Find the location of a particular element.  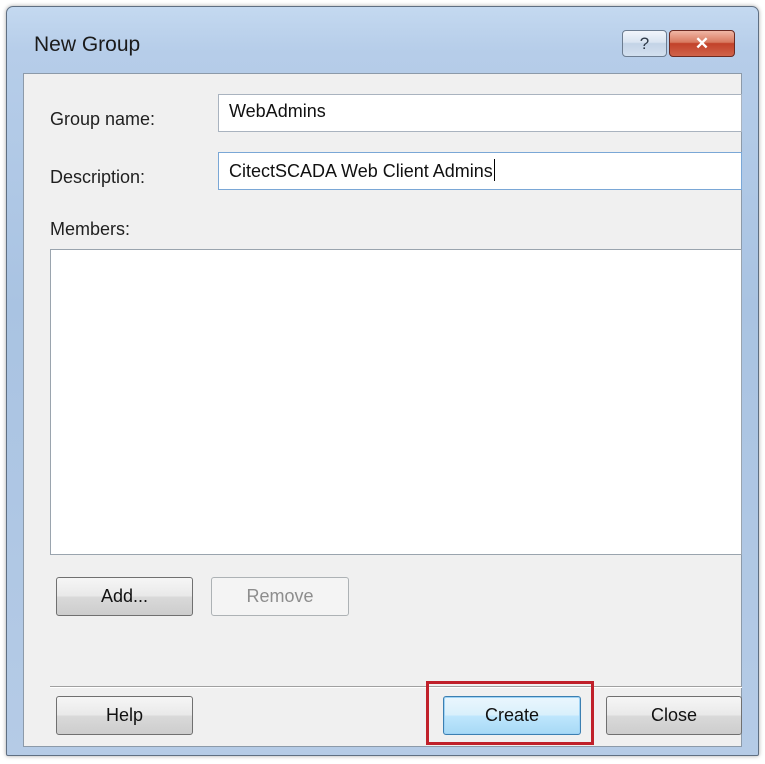

close-button: Close is located at coordinates (674, 715).